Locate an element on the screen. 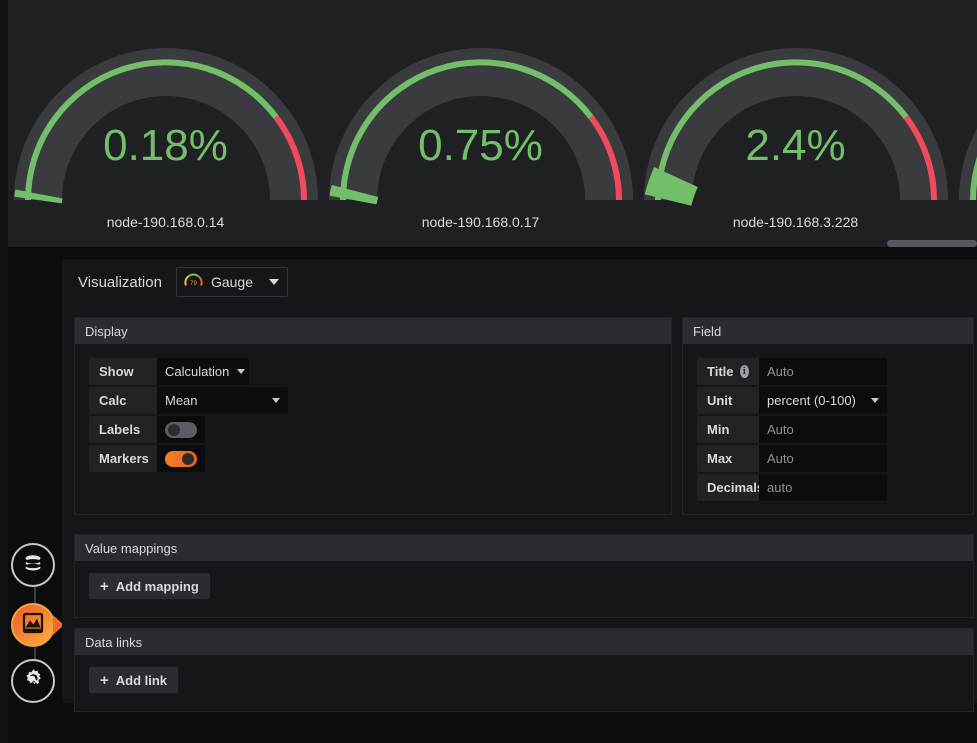  unit-row: Unit percent (0-100) is located at coordinates (829, 400).